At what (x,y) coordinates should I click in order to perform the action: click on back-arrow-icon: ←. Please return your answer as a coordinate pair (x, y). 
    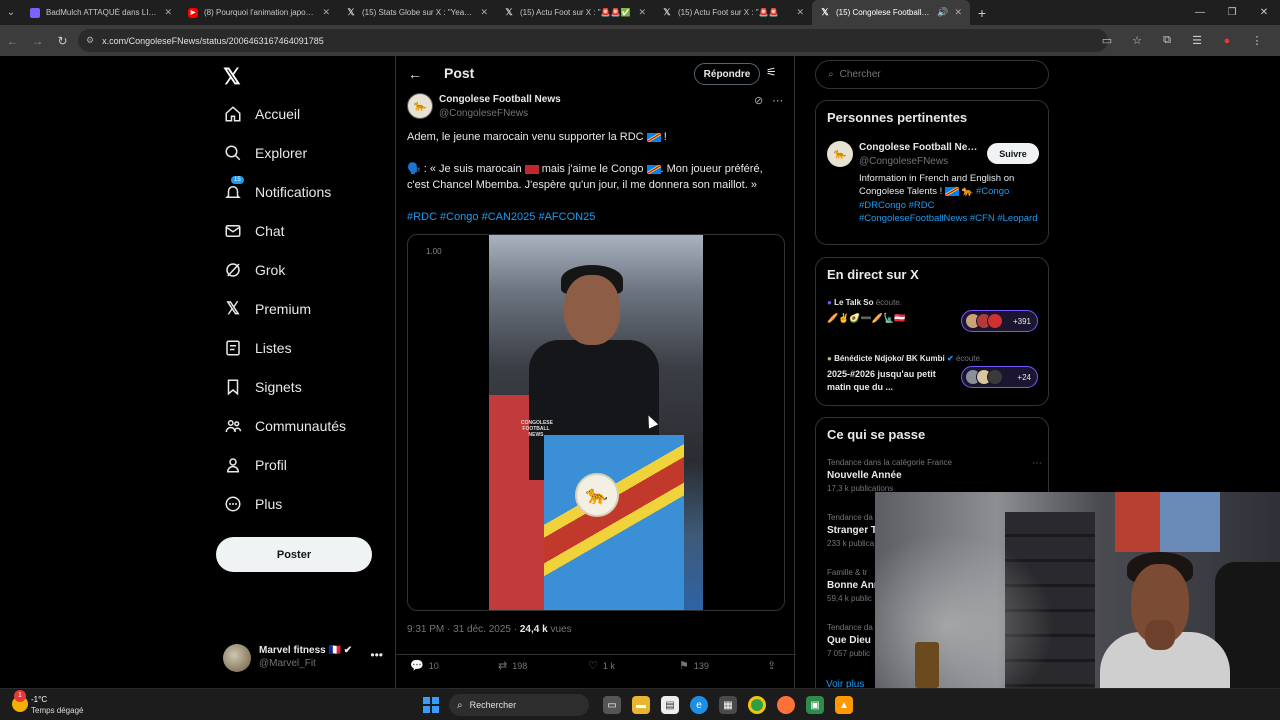
    Looking at the image, I should click on (415, 74).